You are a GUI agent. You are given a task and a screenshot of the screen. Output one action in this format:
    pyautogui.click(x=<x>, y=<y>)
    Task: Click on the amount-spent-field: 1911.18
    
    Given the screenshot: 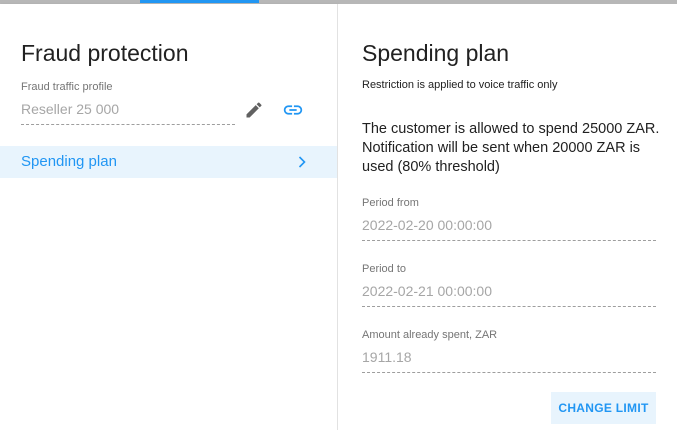 What is the action you would take?
    pyautogui.click(x=387, y=357)
    